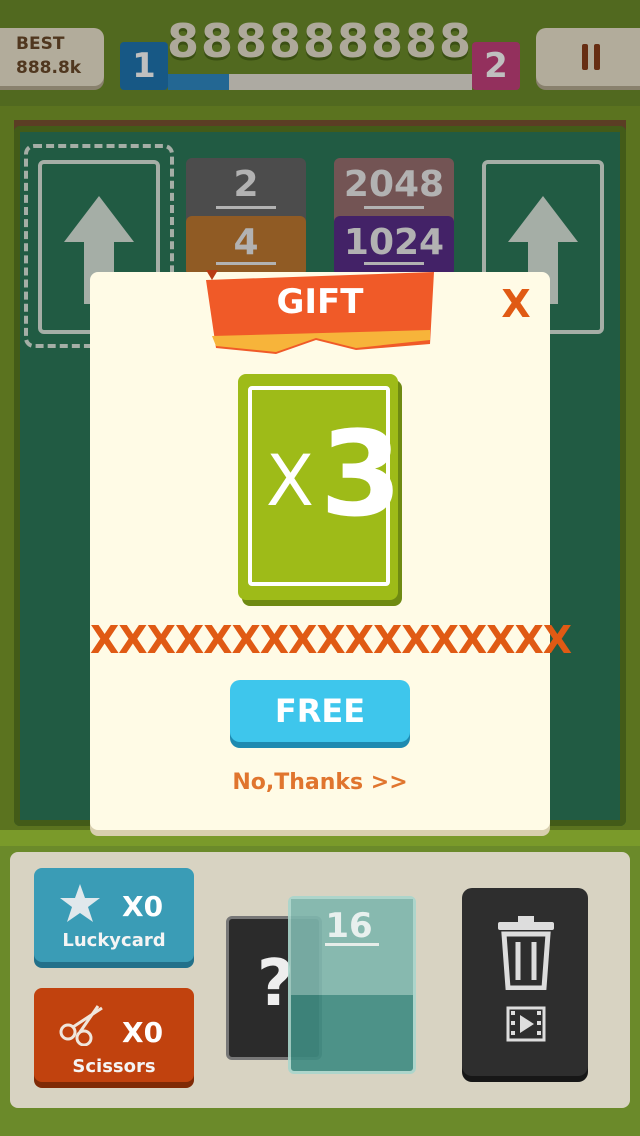 This screenshot has height=1136, width=640. What do you see at coordinates (114, 1035) in the screenshot?
I see `scissors-button: X0 Scissors` at bounding box center [114, 1035].